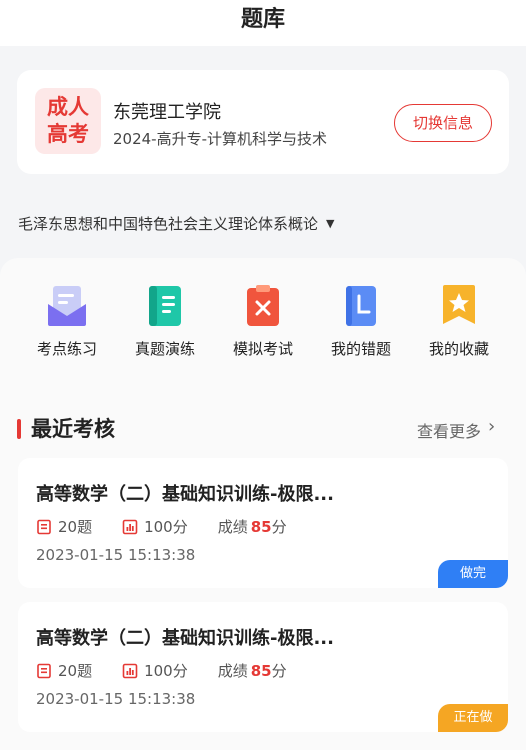 This screenshot has height=750, width=526. I want to click on adult-exam-logo: 成人 高考, so click(68, 121).